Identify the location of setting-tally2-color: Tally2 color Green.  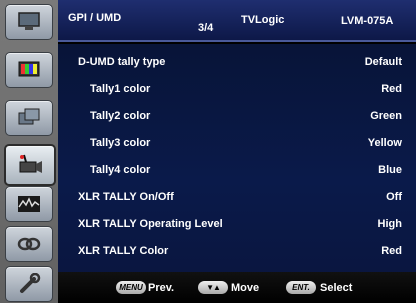
(237, 116).